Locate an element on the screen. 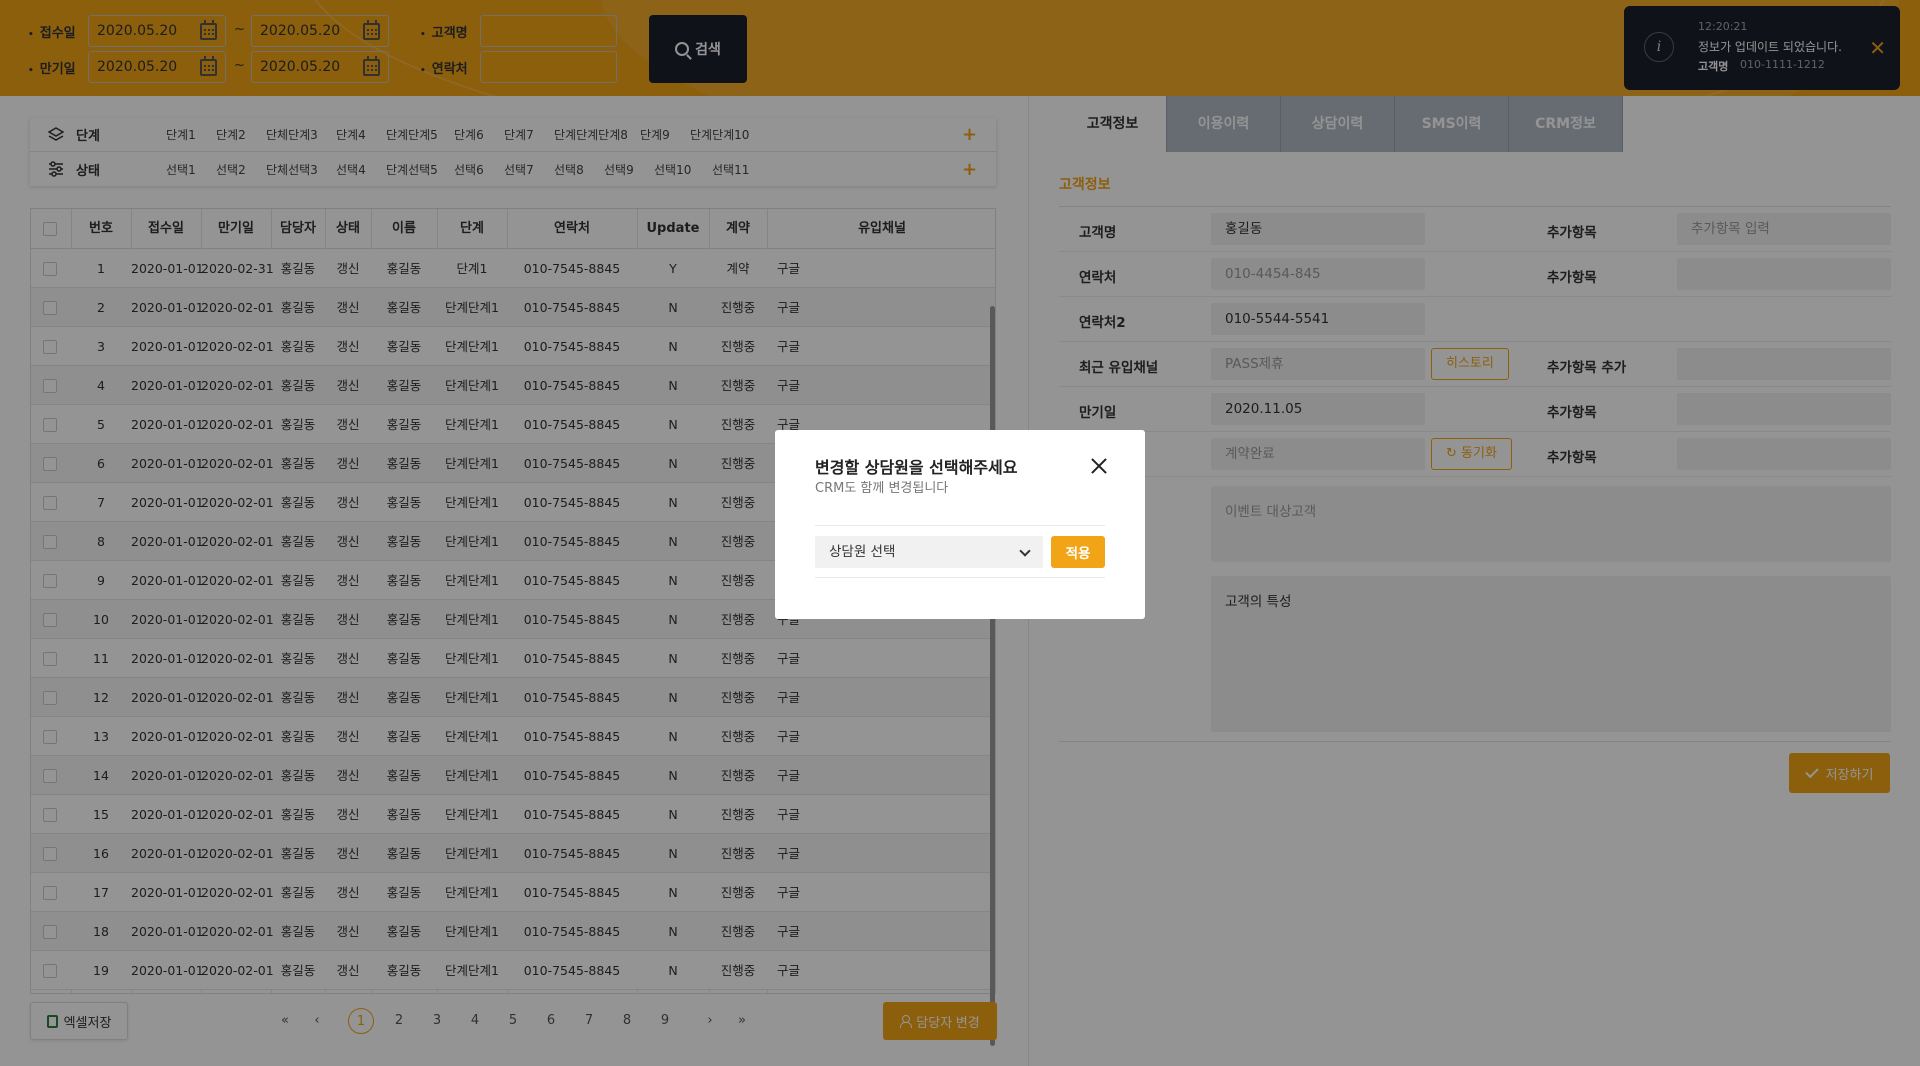 The height and width of the screenshot is (1066, 1920). modal-subtitle: CRM도 함께 변경됩니다 is located at coordinates (882, 488).